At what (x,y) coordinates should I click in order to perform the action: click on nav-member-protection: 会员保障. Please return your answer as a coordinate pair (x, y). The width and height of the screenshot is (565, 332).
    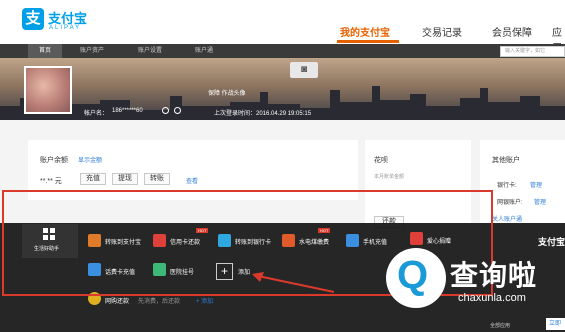
    Looking at the image, I should click on (512, 31).